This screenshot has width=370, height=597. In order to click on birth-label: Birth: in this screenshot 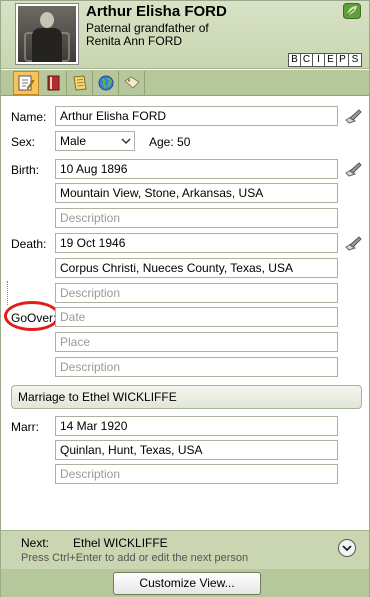, I will do `click(25, 170)`.